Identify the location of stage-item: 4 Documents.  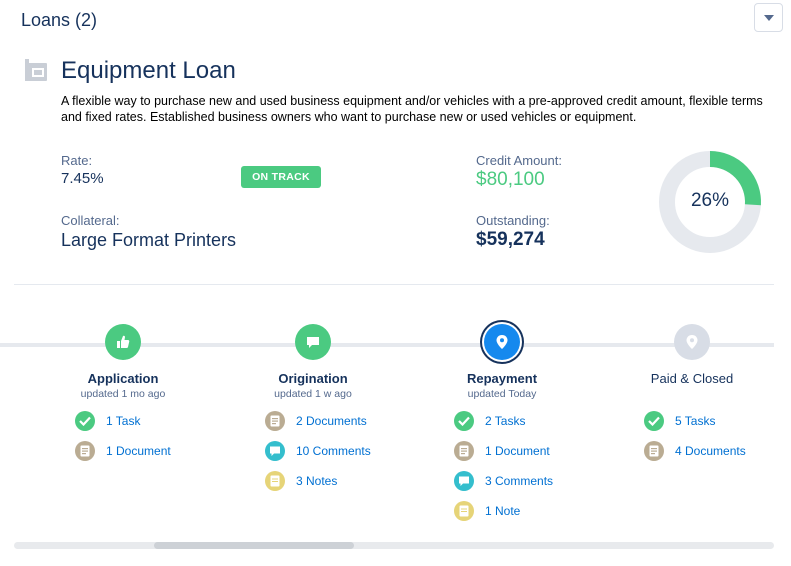
(695, 451).